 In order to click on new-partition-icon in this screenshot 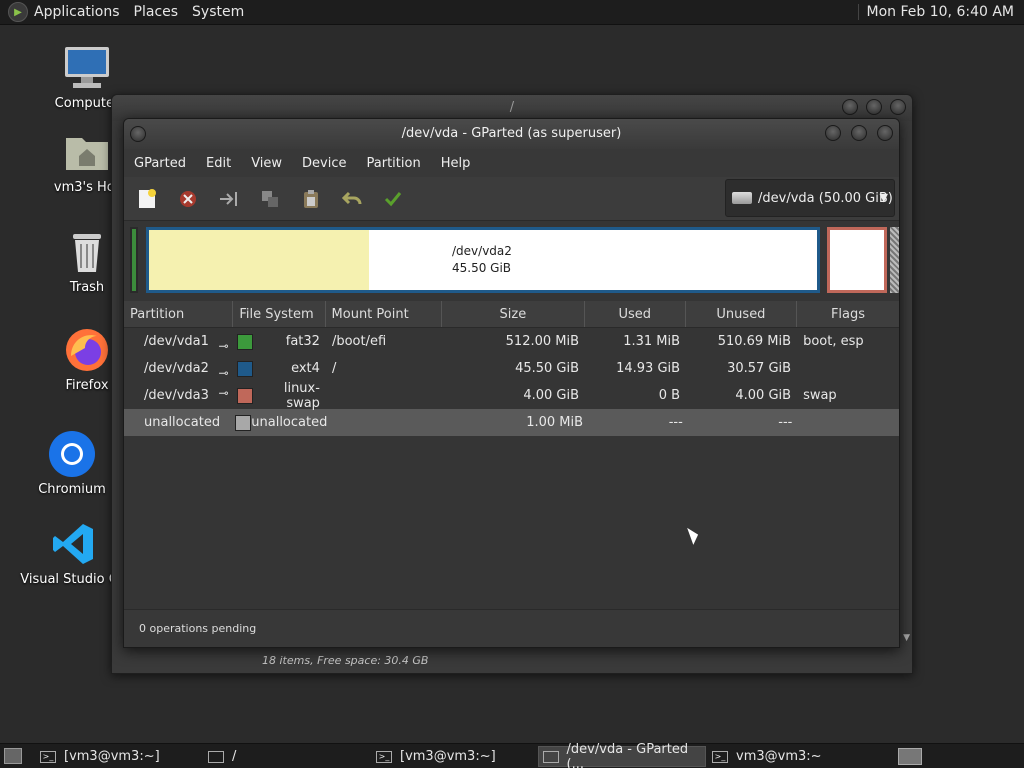, I will do `click(147, 198)`.